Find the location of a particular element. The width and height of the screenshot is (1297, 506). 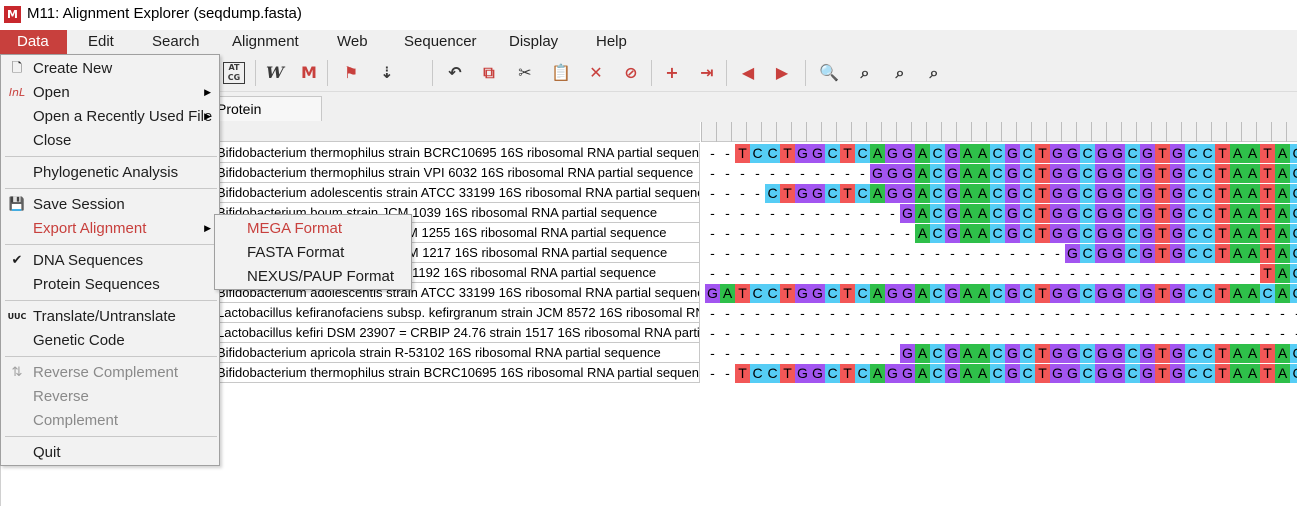

find-marker-icon: ⌕ is located at coordinates (934, 73).